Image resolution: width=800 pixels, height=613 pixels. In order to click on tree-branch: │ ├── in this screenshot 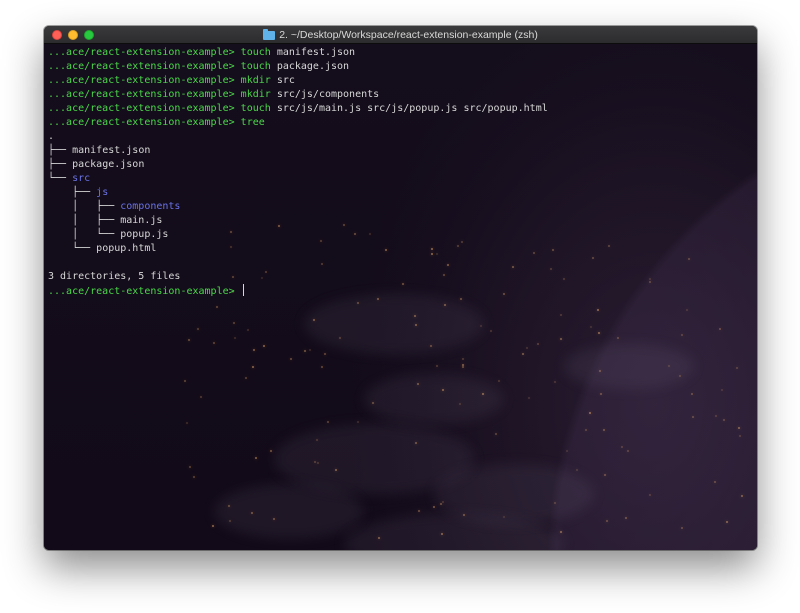, I will do `click(84, 206)`.